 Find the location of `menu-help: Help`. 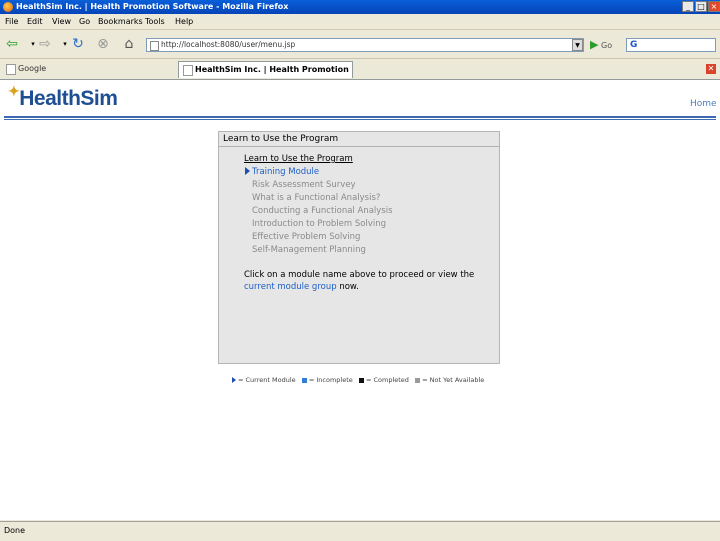

menu-help: Help is located at coordinates (184, 21).